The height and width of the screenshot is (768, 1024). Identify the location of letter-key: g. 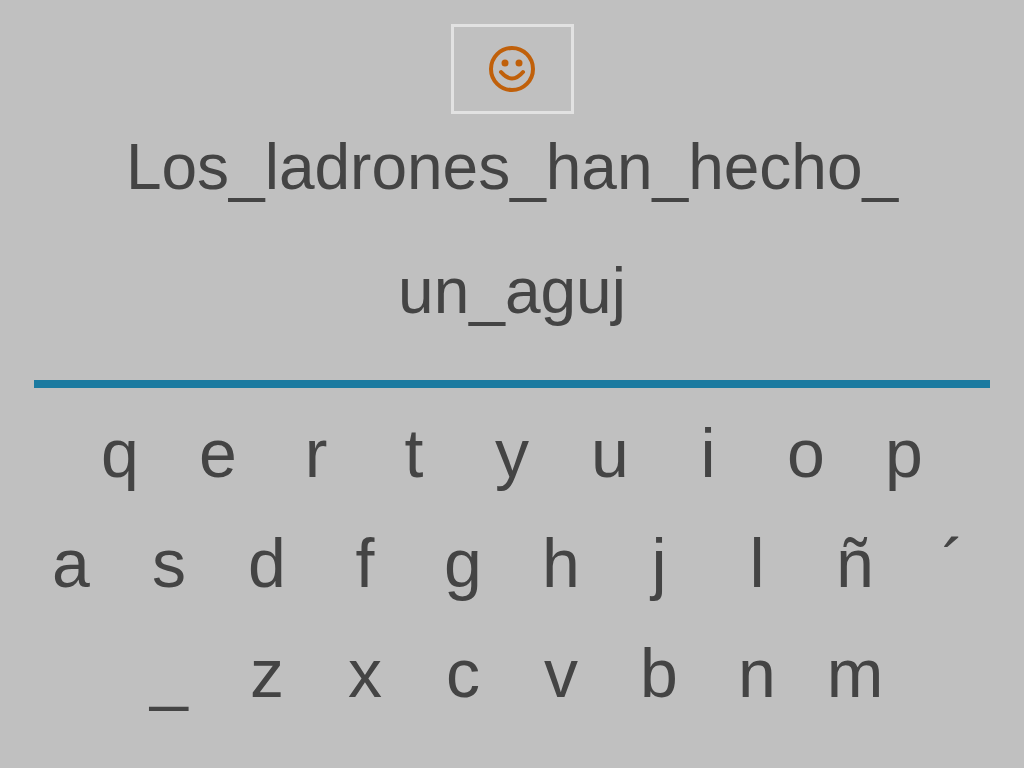
(463, 563).